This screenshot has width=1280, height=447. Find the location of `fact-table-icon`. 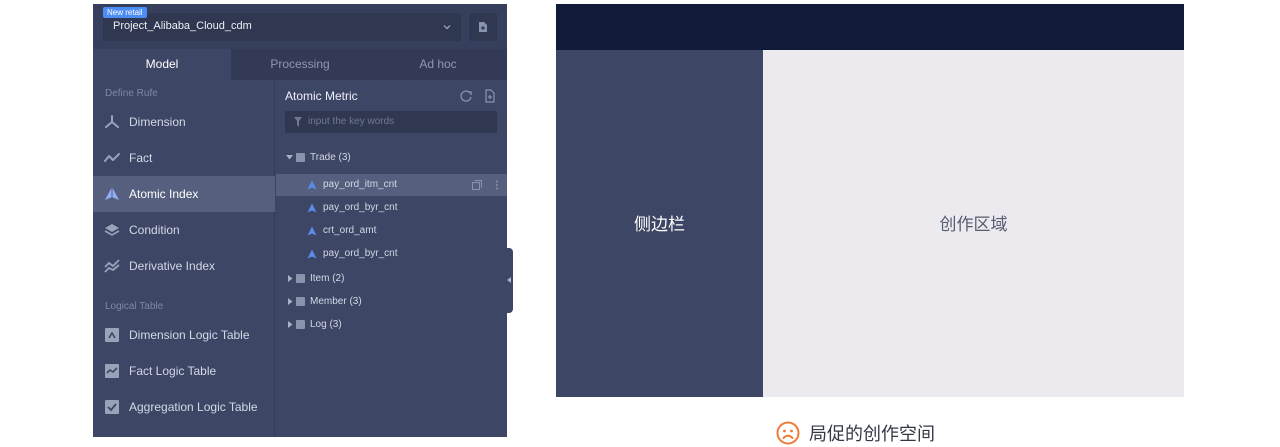

fact-table-icon is located at coordinates (112, 371).